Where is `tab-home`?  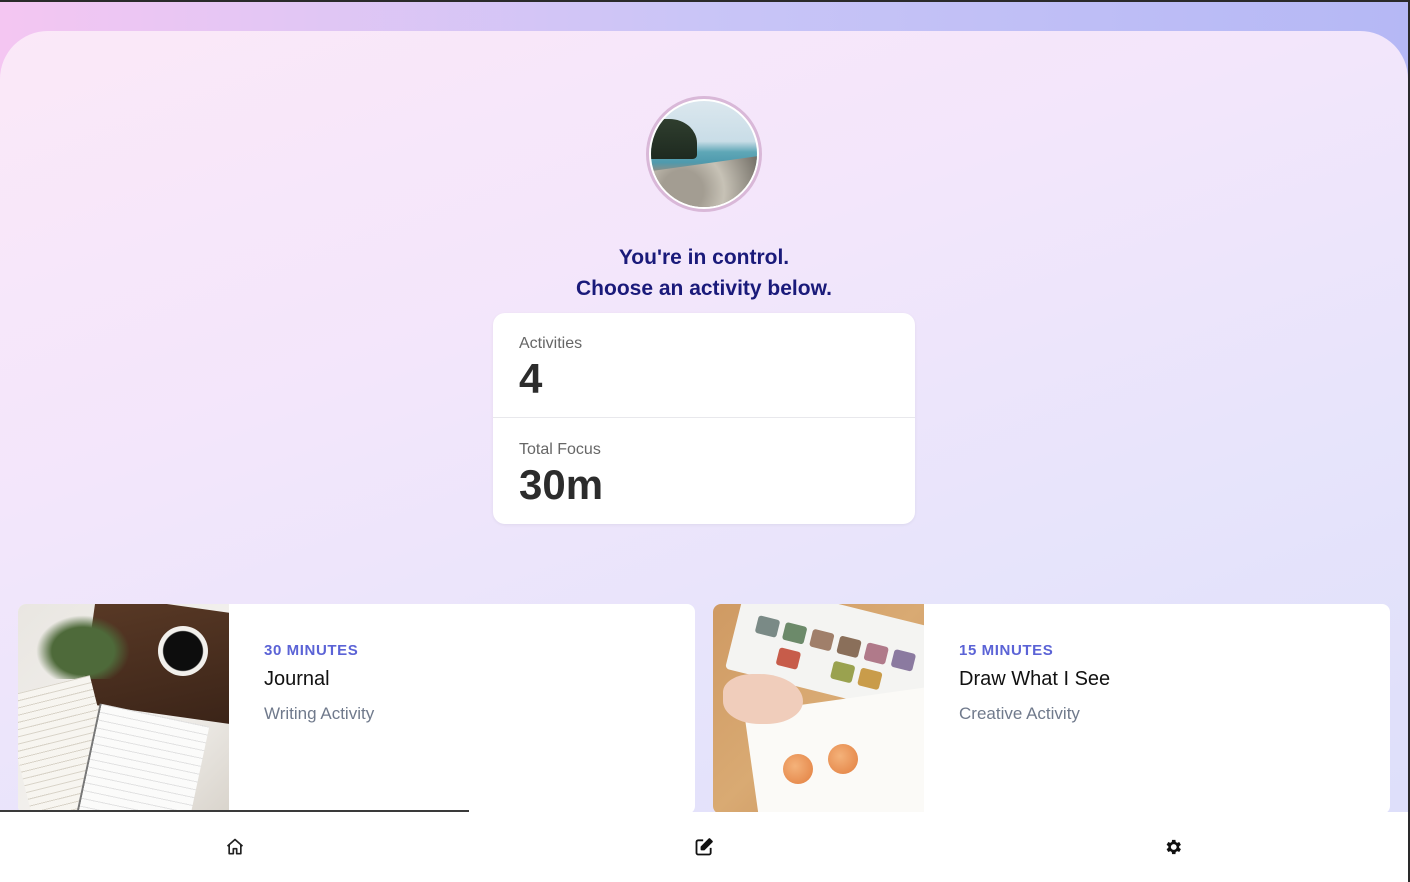
tab-home is located at coordinates (235, 846).